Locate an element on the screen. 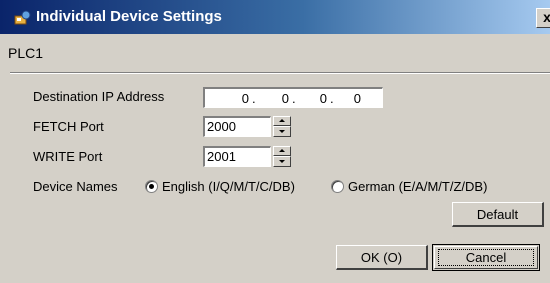 This screenshot has width=550, height=283. ok-button-label: OK (O) is located at coordinates (381, 257).